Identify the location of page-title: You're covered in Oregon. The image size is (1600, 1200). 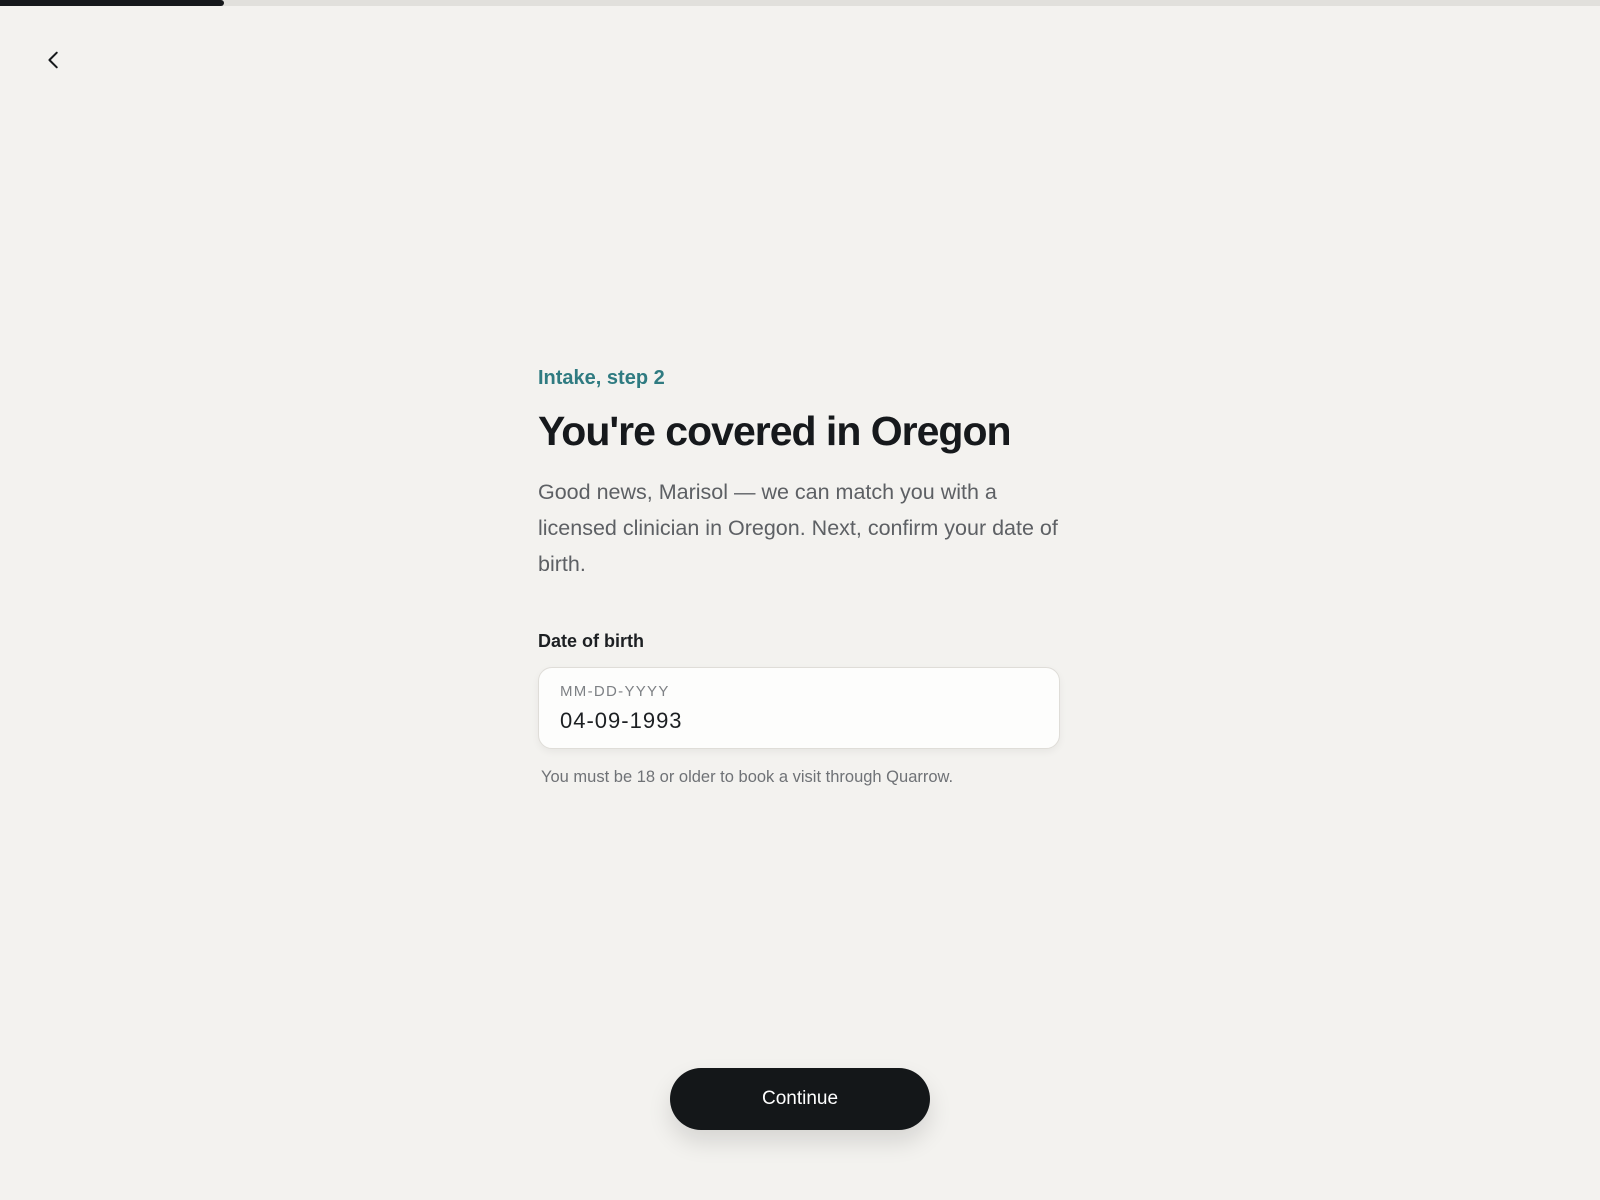
(775, 431).